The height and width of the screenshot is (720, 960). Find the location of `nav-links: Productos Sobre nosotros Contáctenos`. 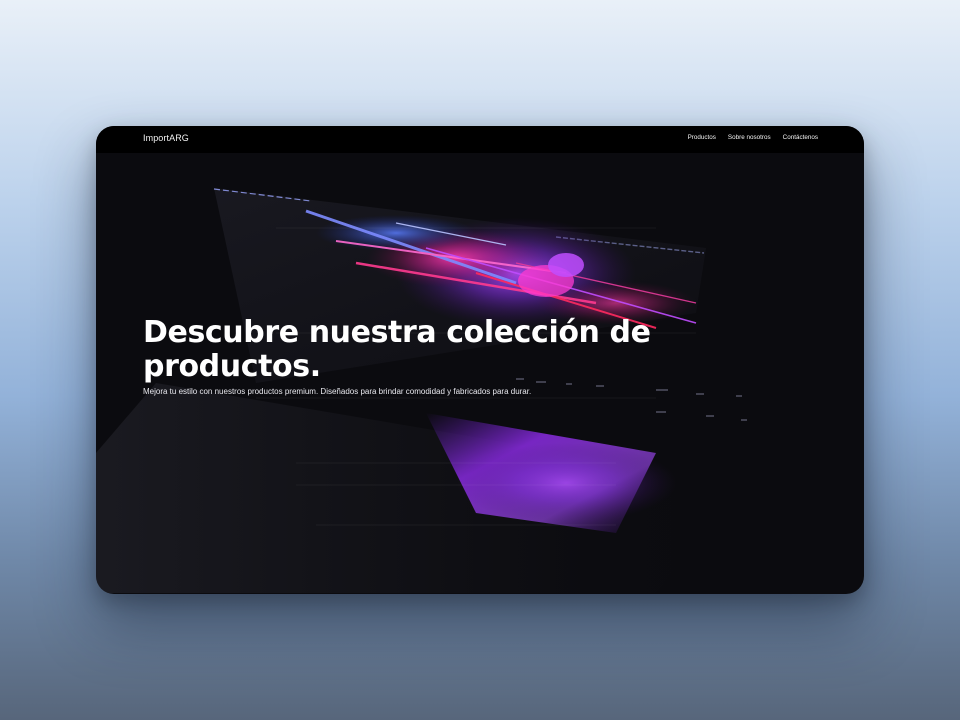

nav-links: Productos Sobre nosotros Contáctenos is located at coordinates (753, 137).